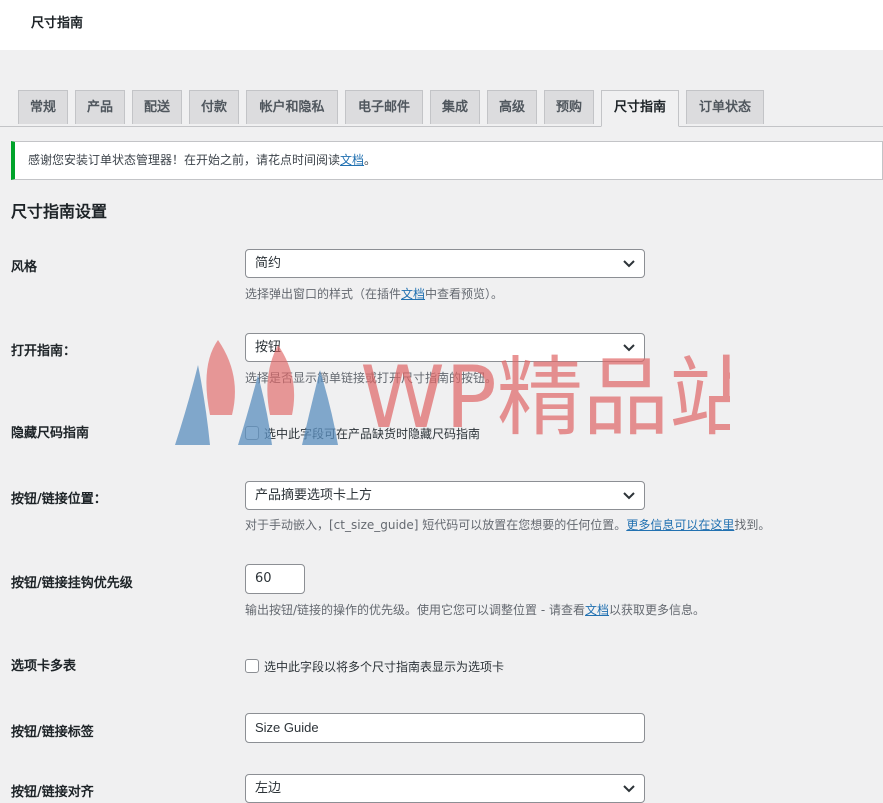  What do you see at coordinates (157, 107) in the screenshot?
I see `tab-shipping: 配送` at bounding box center [157, 107].